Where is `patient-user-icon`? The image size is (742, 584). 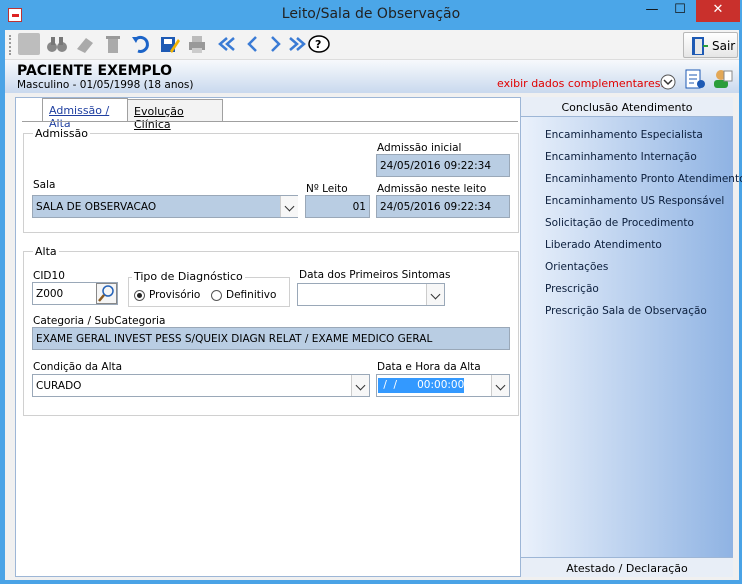
patient-user-icon is located at coordinates (722, 79).